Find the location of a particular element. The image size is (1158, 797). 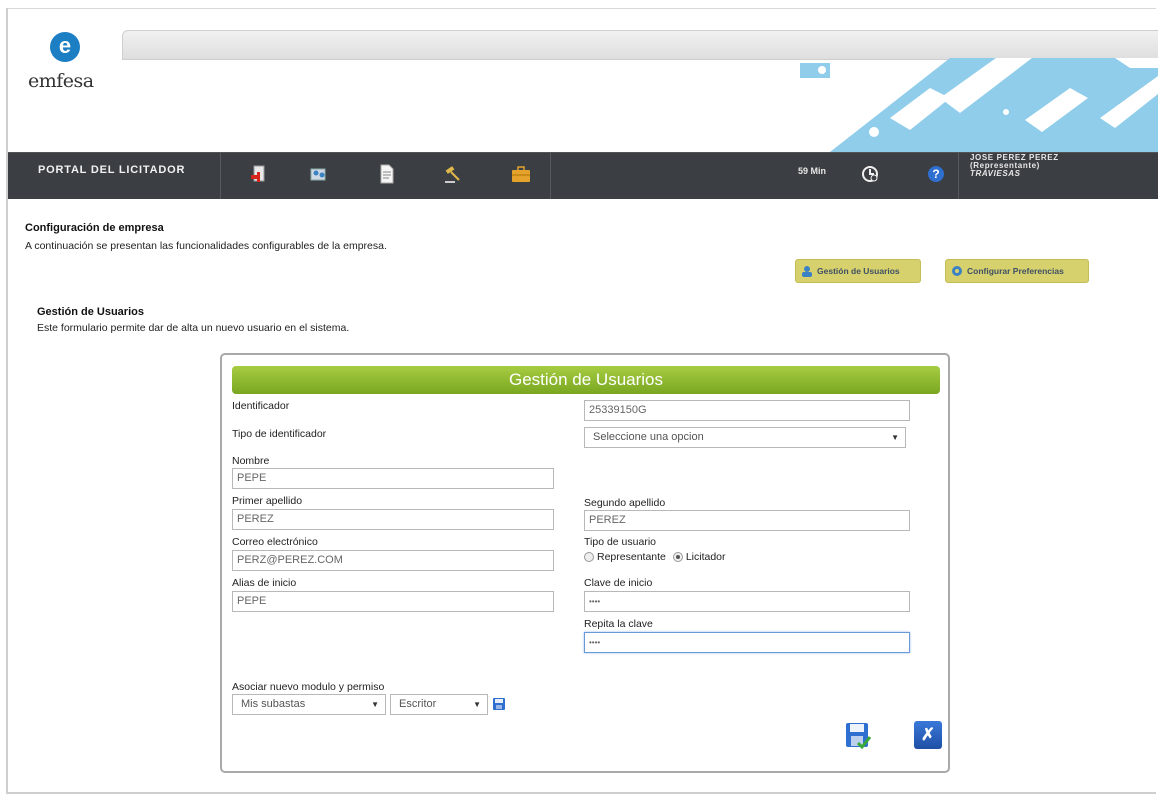

clave-input: •••• is located at coordinates (747, 601).